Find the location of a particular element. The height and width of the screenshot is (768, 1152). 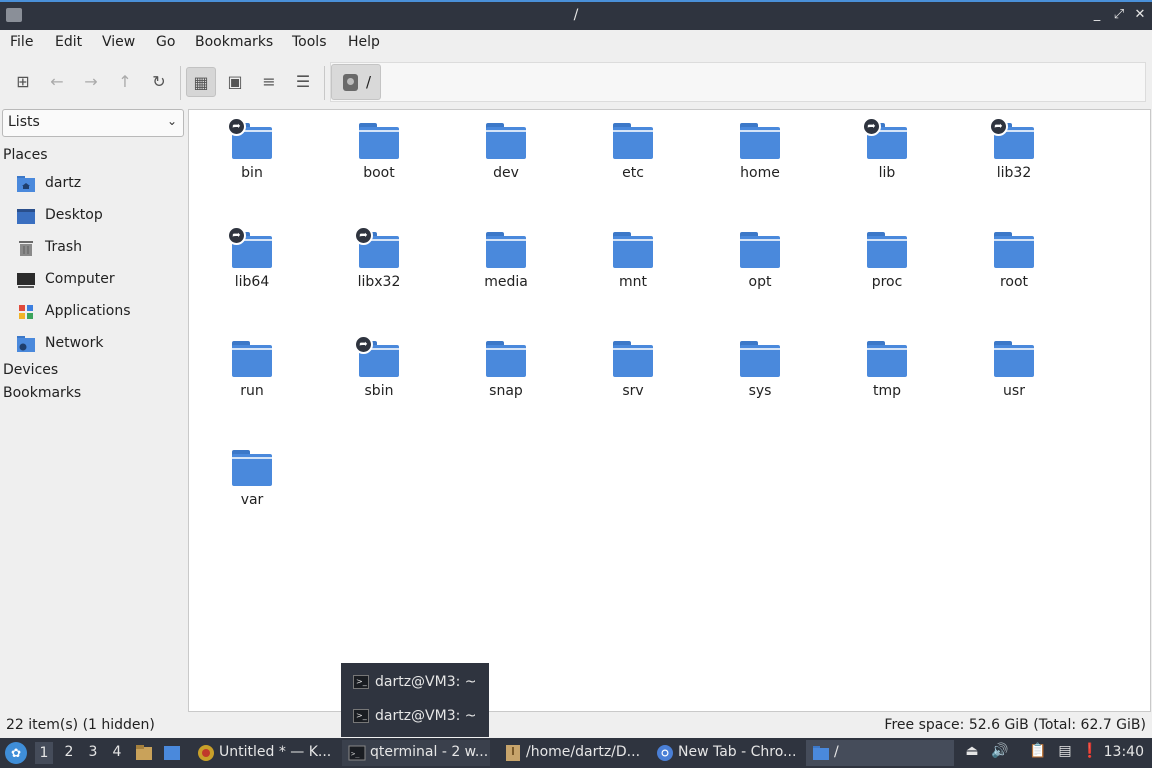

detailed-list-icon: ☰ is located at coordinates (303, 82).